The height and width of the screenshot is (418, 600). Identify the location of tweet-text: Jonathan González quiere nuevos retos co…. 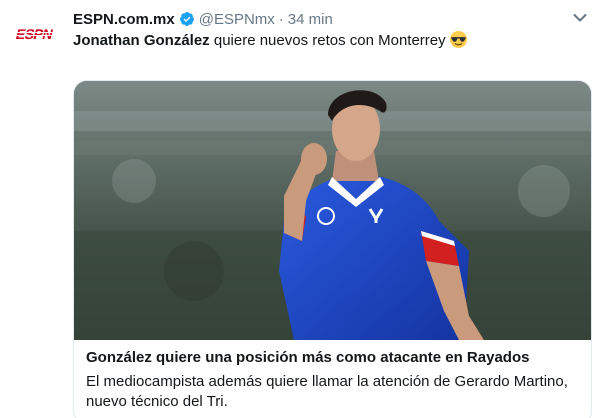
(326, 42).